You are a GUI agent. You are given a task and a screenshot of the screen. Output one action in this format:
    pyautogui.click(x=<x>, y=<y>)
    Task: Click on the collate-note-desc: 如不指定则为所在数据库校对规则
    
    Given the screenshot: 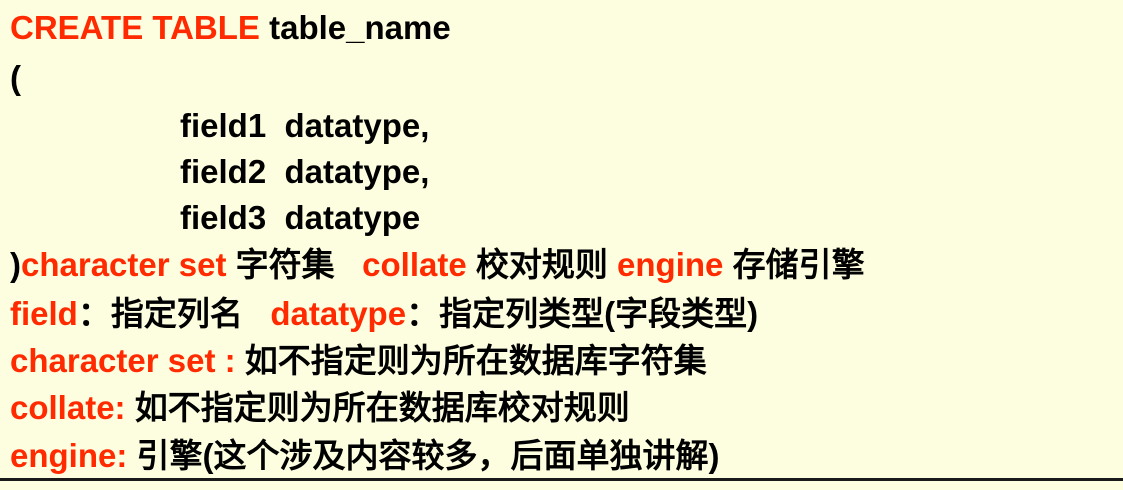 What is the action you would take?
    pyautogui.click(x=377, y=407)
    